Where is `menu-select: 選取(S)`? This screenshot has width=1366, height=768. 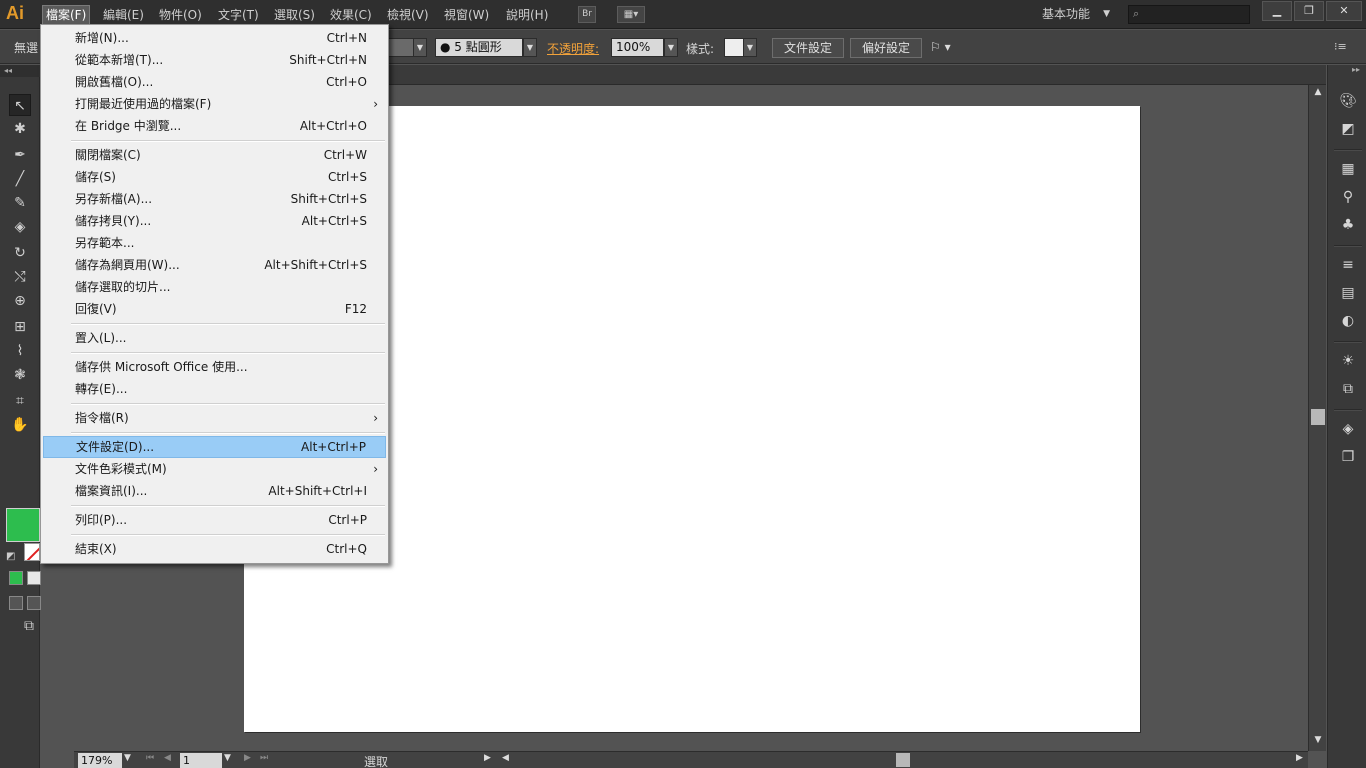
menu-select: 選取(S) is located at coordinates (294, 15).